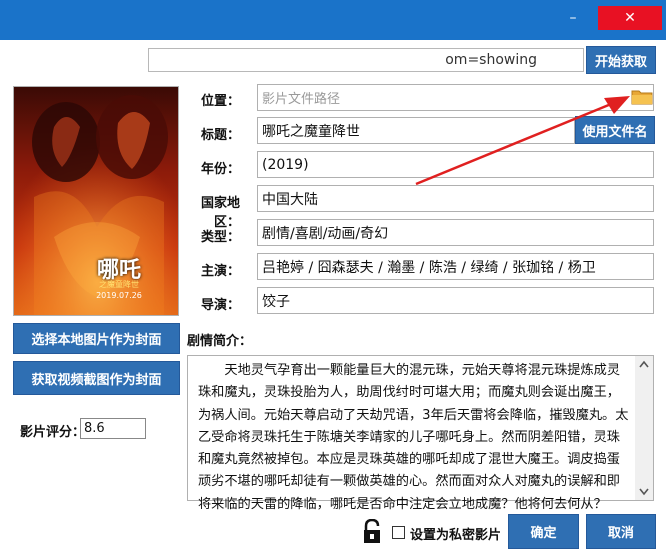 The height and width of the screenshot is (560, 666). What do you see at coordinates (644, 428) in the screenshot?
I see `plot-scrollbar` at bounding box center [644, 428].